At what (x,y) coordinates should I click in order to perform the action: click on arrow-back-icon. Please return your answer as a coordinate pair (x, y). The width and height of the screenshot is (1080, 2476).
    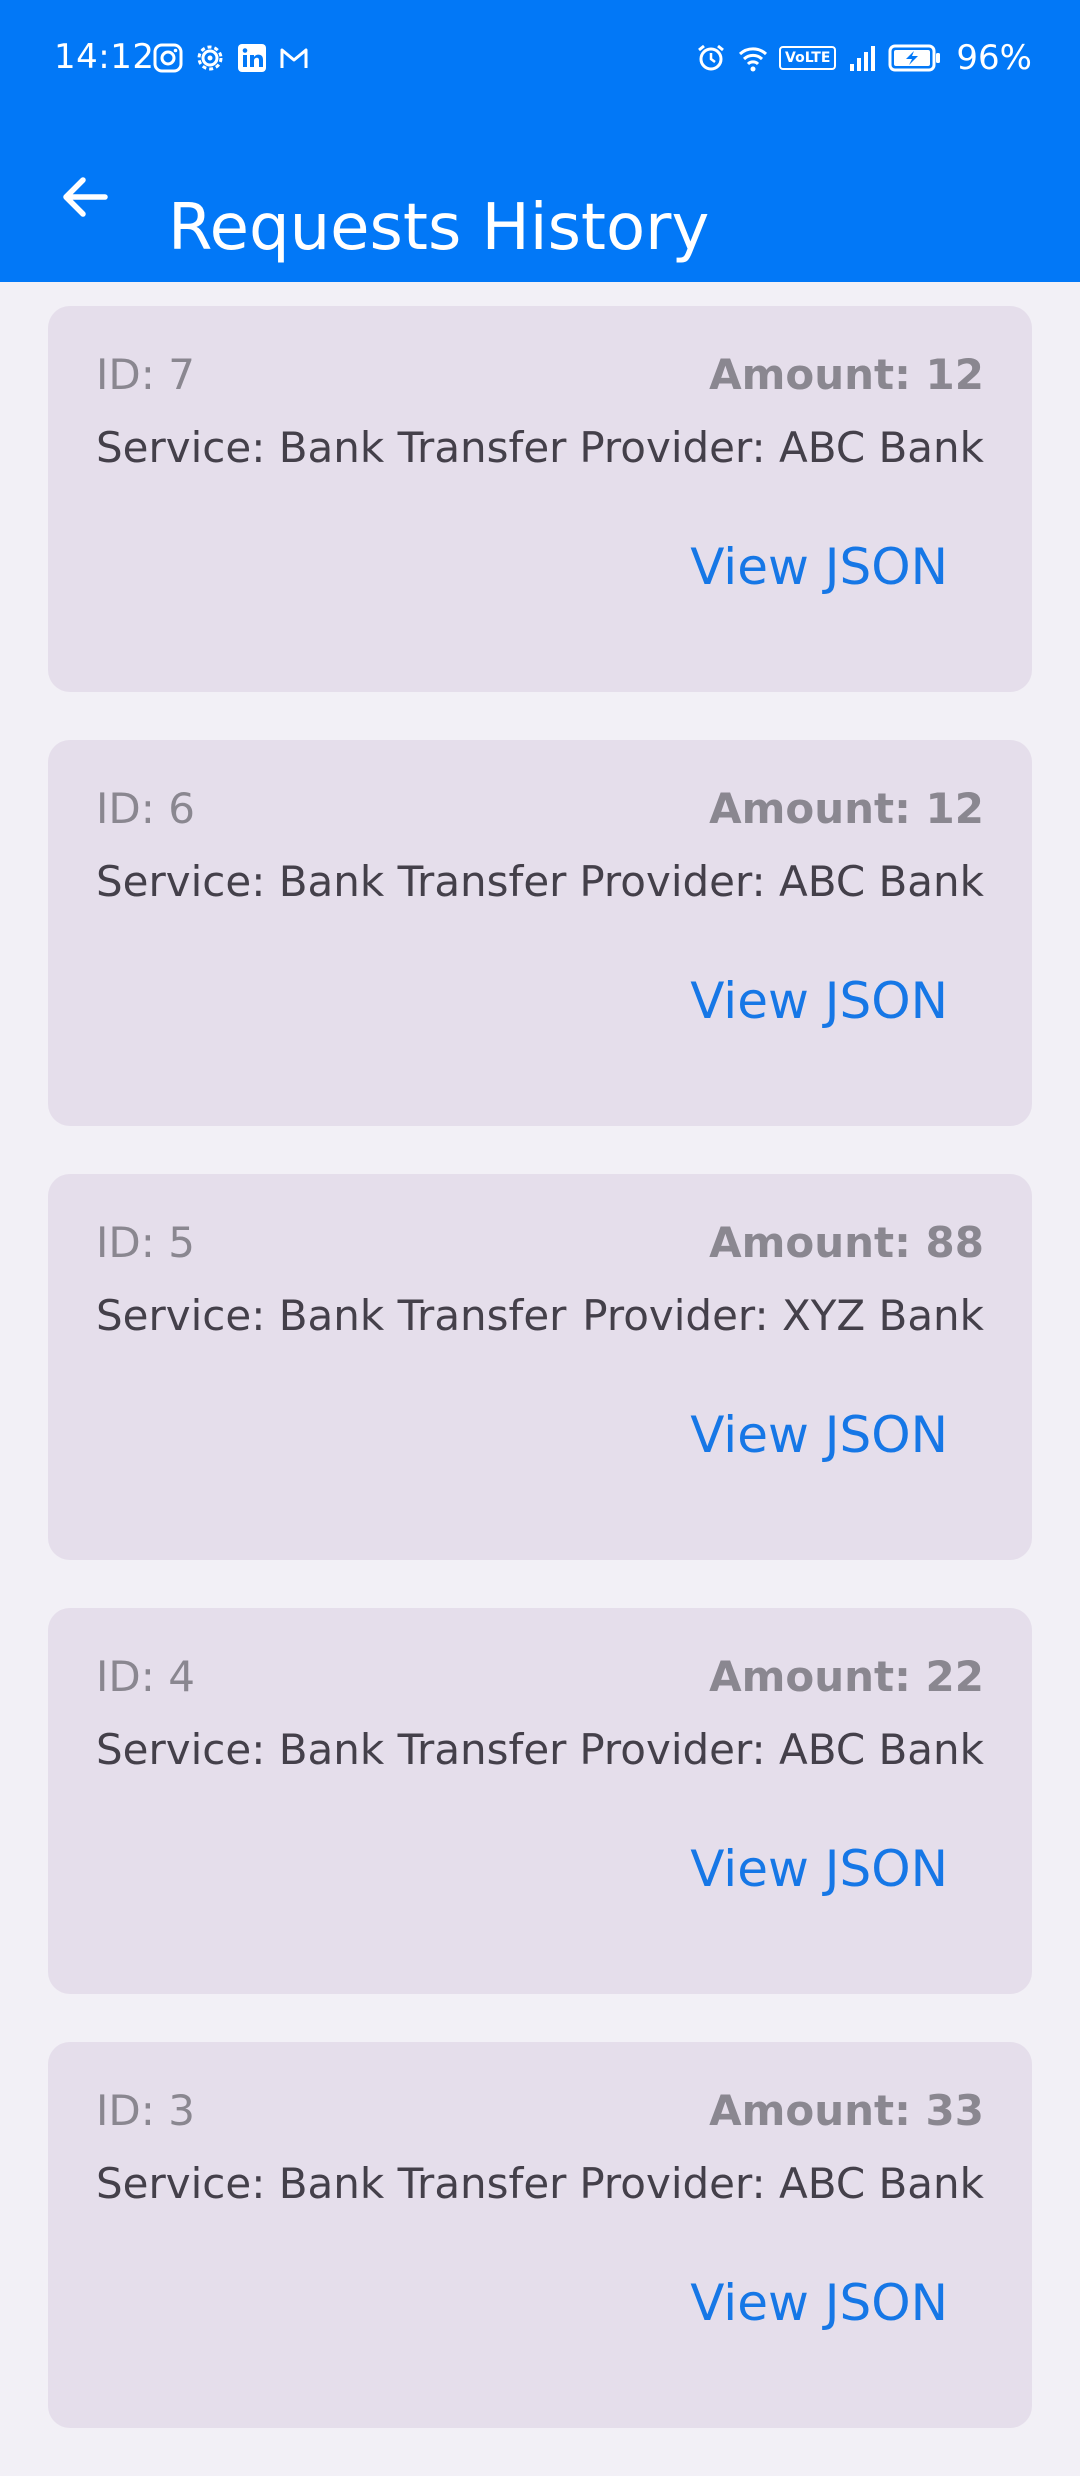
    Looking at the image, I should click on (85, 197).